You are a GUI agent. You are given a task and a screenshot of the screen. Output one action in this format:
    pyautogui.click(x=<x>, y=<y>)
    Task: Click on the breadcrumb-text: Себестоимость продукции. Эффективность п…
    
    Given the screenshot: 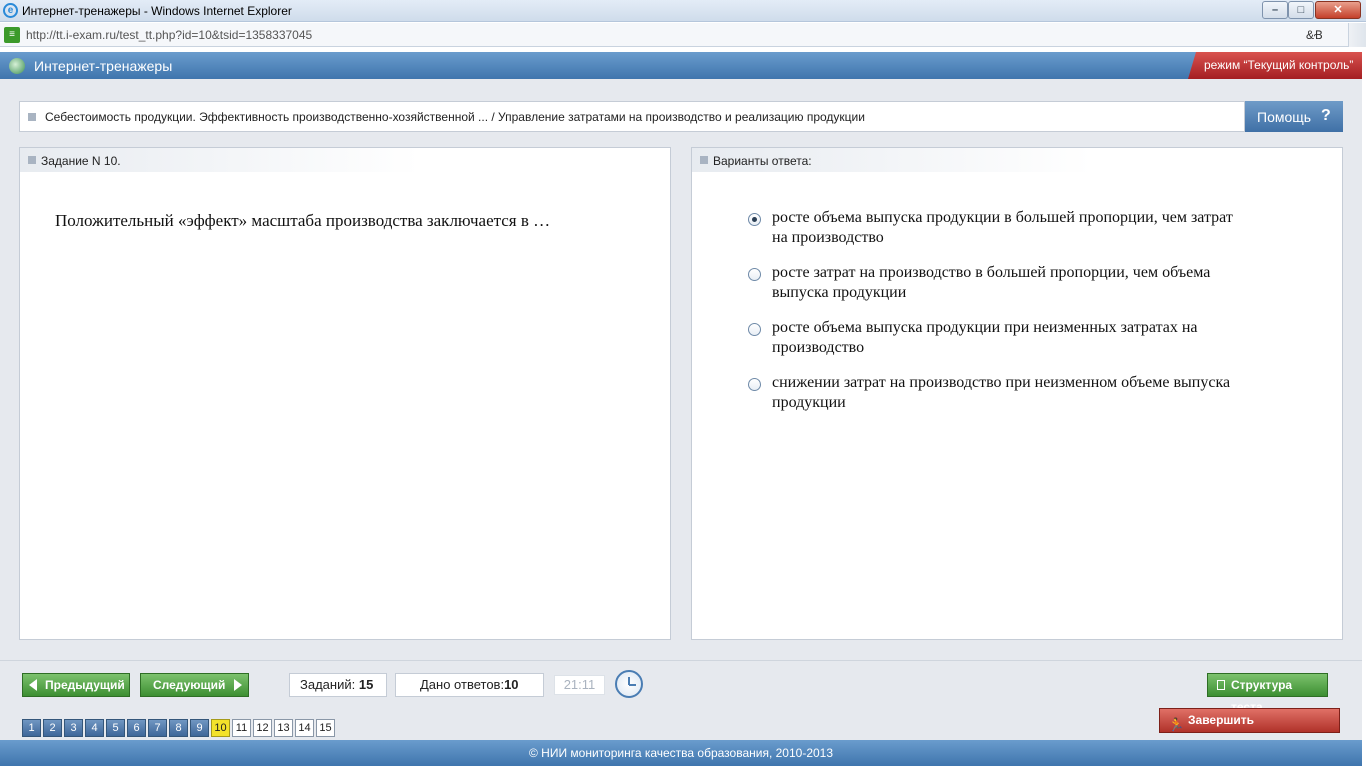 What is the action you would take?
    pyautogui.click(x=455, y=117)
    